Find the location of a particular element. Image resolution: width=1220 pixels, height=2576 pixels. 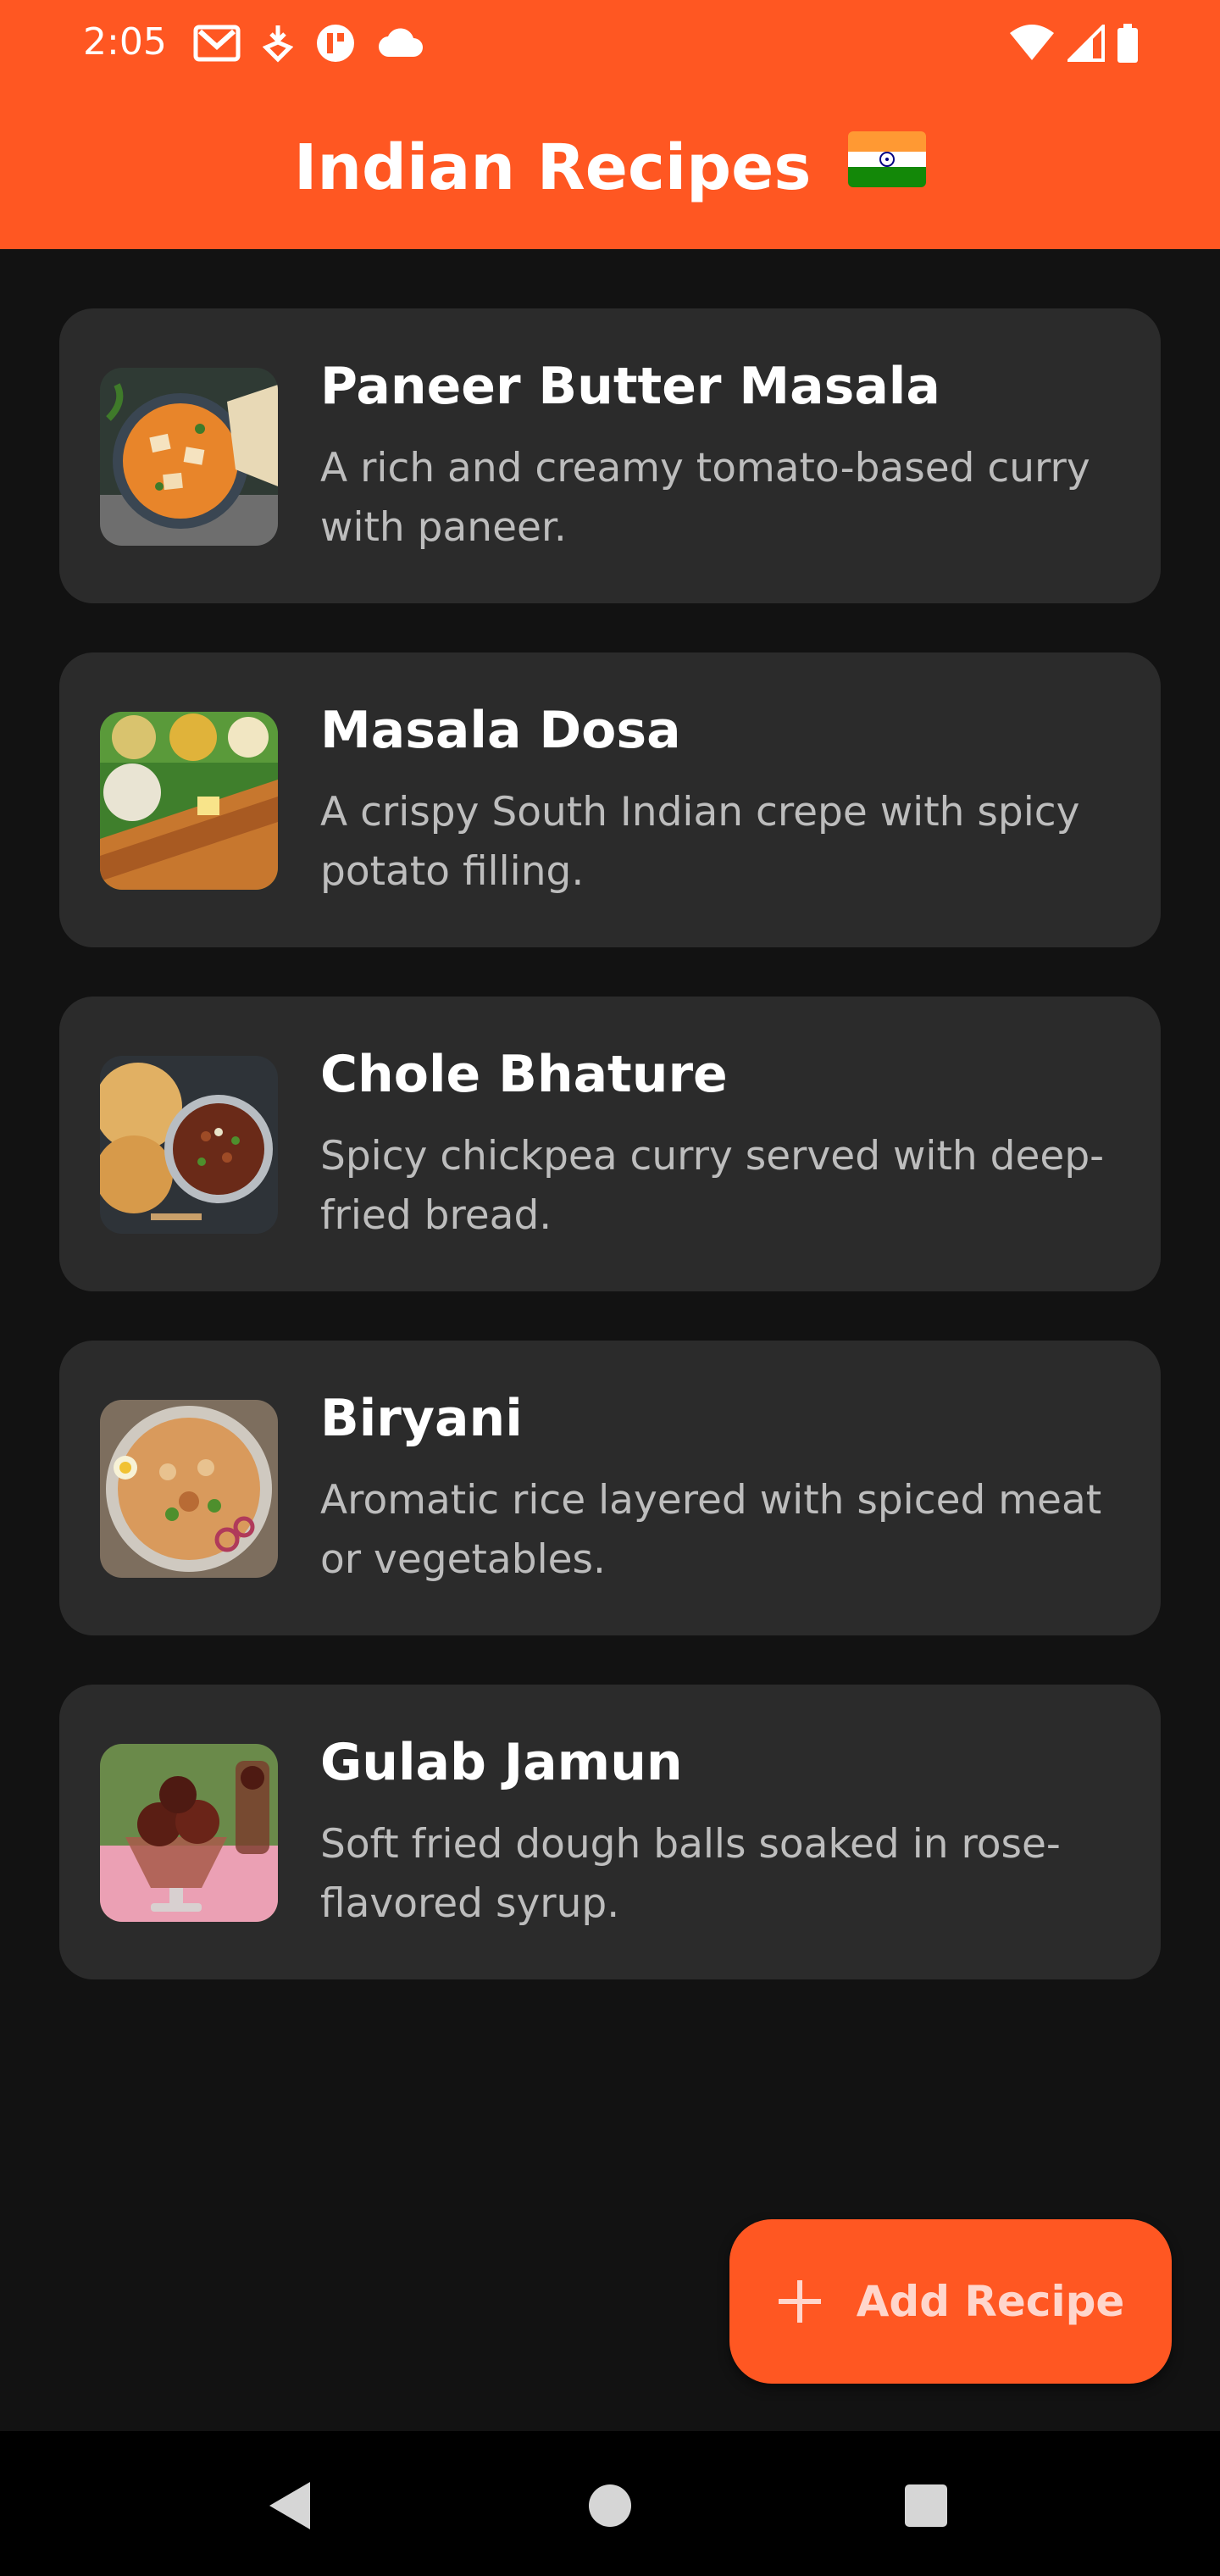

recipe-name: Biryani is located at coordinates (421, 1418).